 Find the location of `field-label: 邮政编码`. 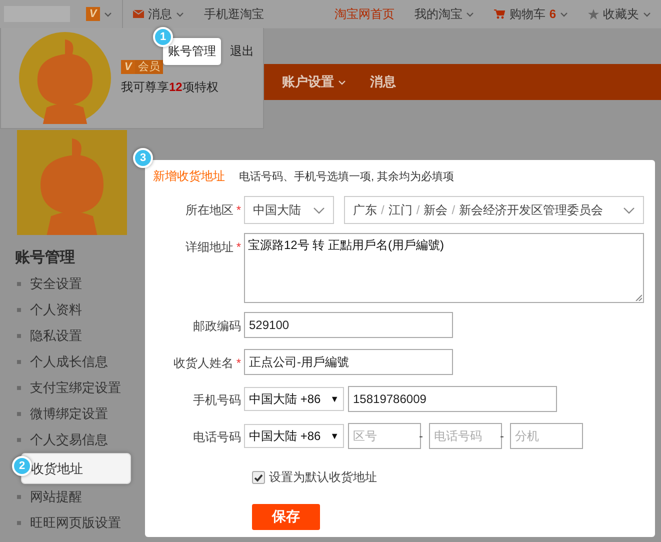

field-label: 邮政编码 is located at coordinates (217, 326).